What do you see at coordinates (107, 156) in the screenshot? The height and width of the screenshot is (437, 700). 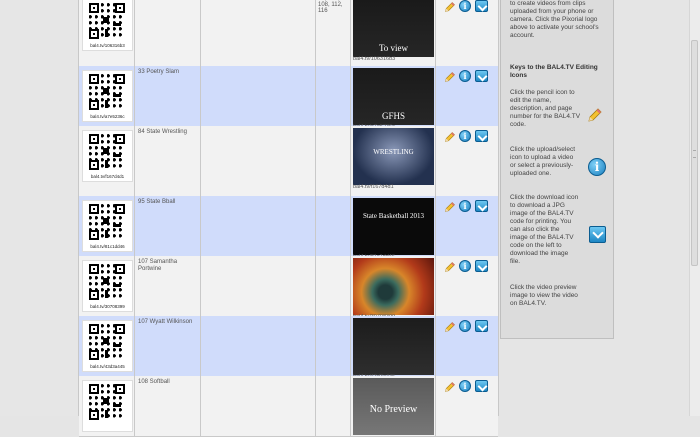 I see `qr-code-image: bal4.tv/f167d4d1` at bounding box center [107, 156].